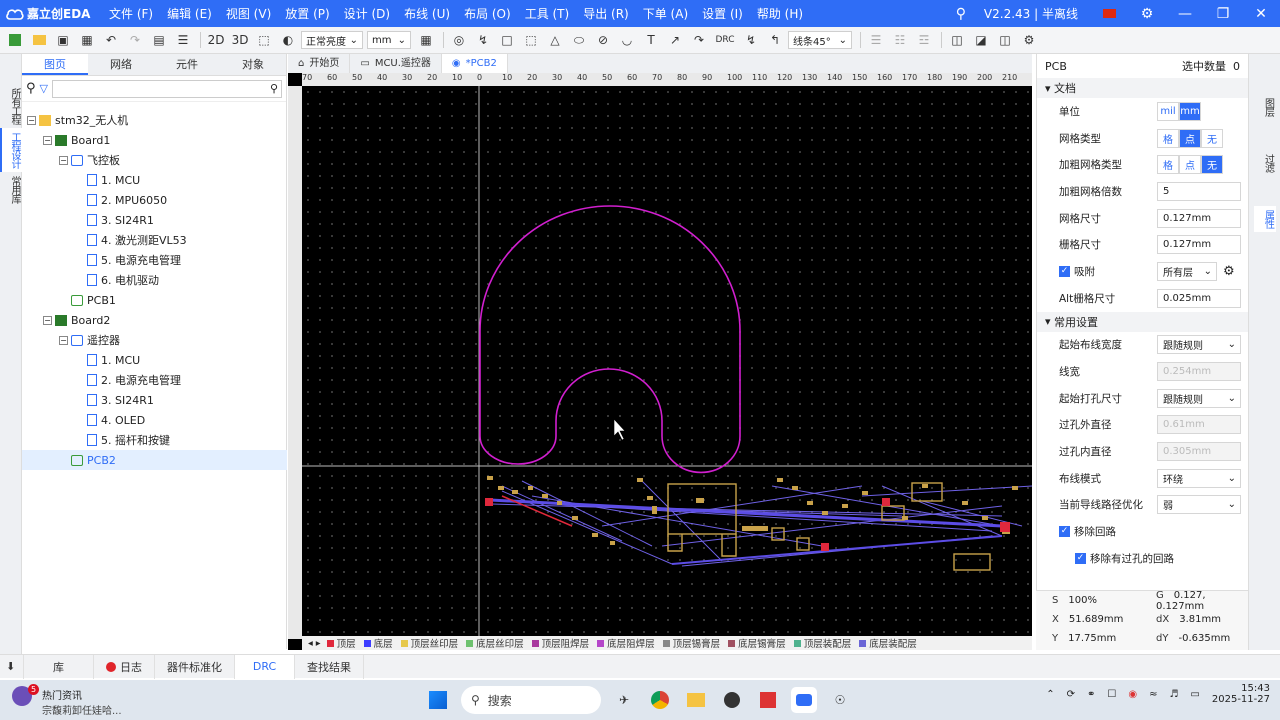 The height and width of the screenshot is (720, 1280). What do you see at coordinates (507, 40) in the screenshot?
I see `rect-select-icon: □` at bounding box center [507, 40].